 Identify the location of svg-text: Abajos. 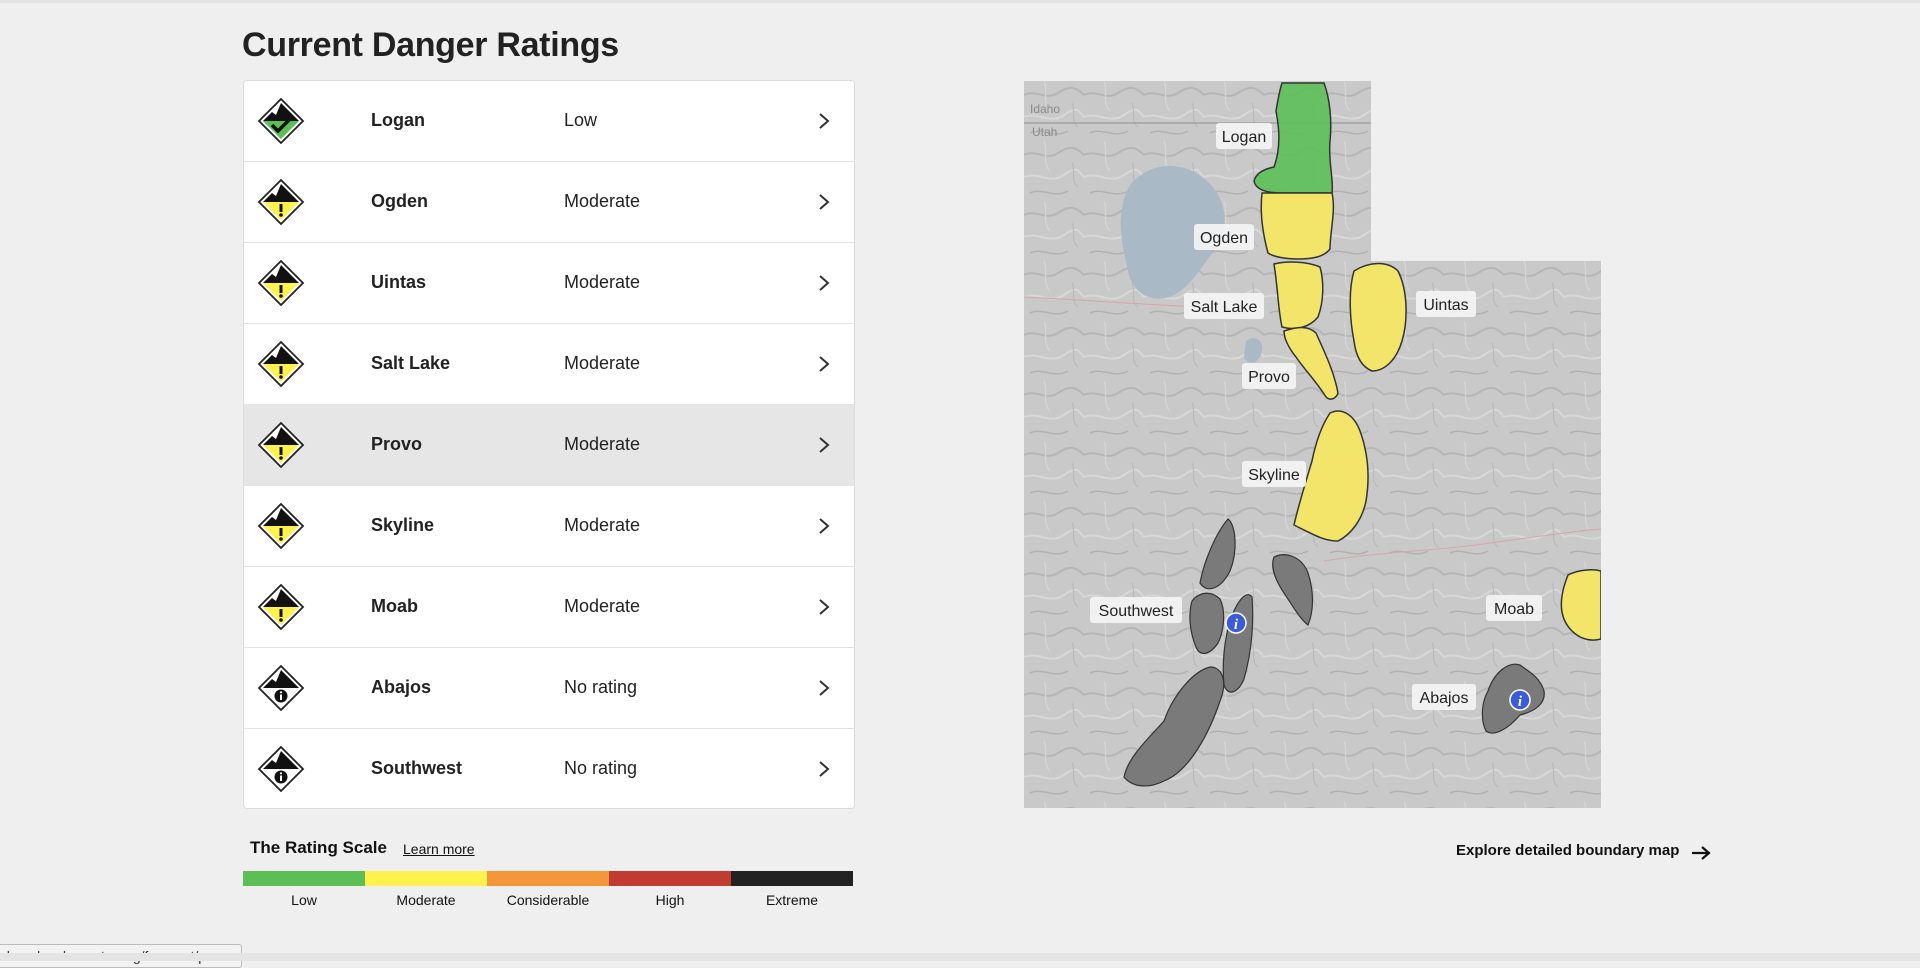
(1444, 698).